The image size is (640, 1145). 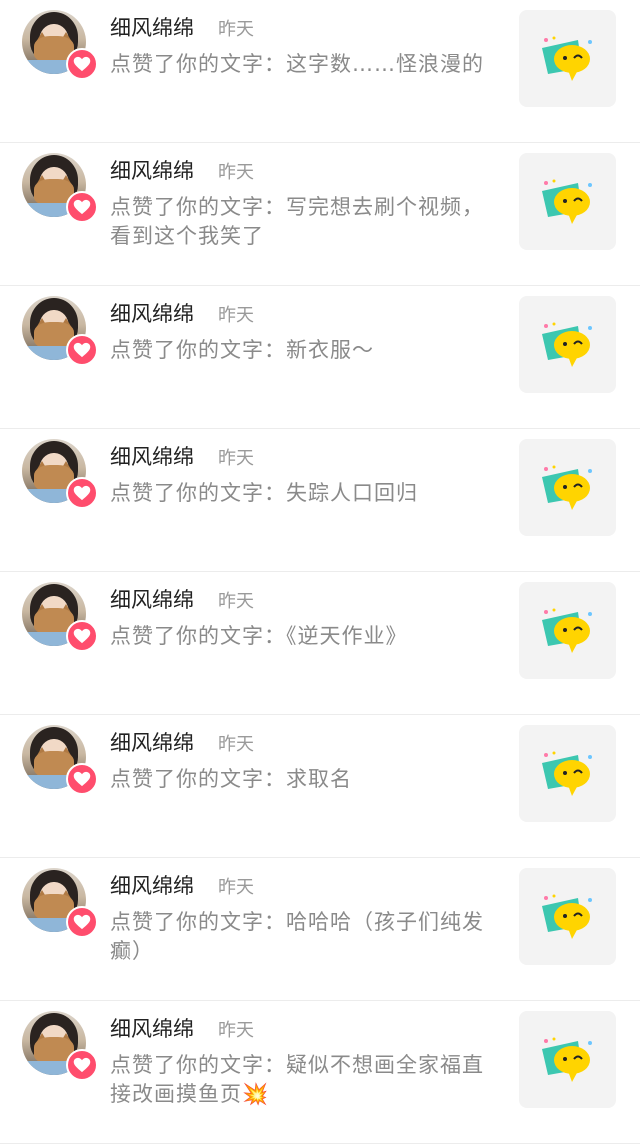 I want to click on notification-item: 细风绵绵 昨天 点赞了你的文字：哈哈哈（孩子们纯发癫）, so click(x=320, y=929).